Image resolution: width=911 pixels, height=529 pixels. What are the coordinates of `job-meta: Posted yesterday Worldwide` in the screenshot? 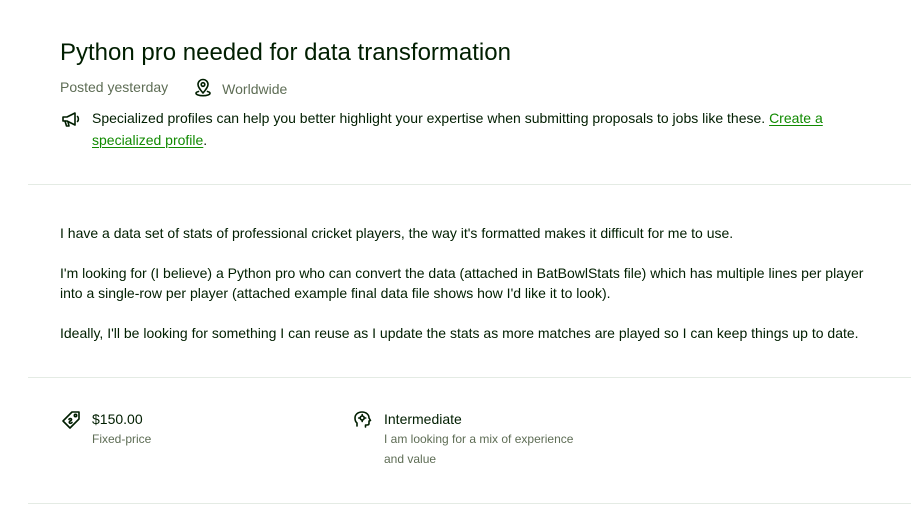 It's located at (173, 87).